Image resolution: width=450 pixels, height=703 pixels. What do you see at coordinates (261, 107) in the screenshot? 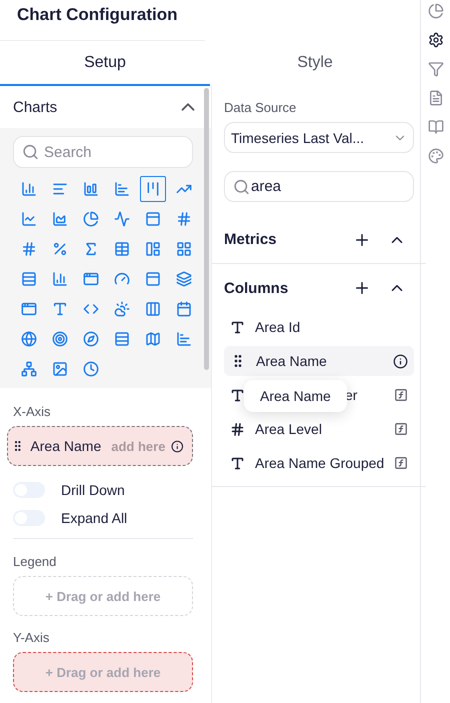
I see `field-label: Data Source` at bounding box center [261, 107].